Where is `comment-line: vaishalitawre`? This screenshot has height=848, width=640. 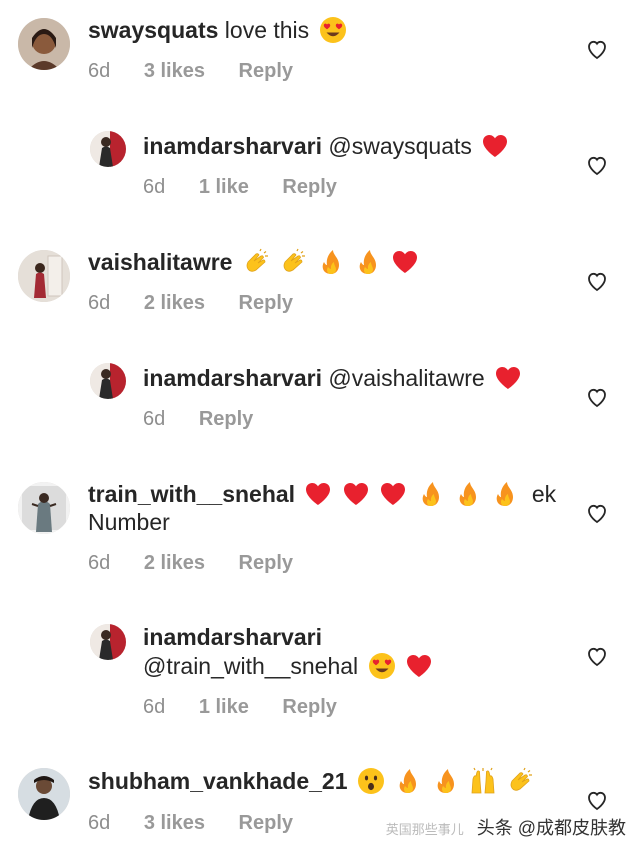
comment-line: vaishalitawre is located at coordinates (253, 262).